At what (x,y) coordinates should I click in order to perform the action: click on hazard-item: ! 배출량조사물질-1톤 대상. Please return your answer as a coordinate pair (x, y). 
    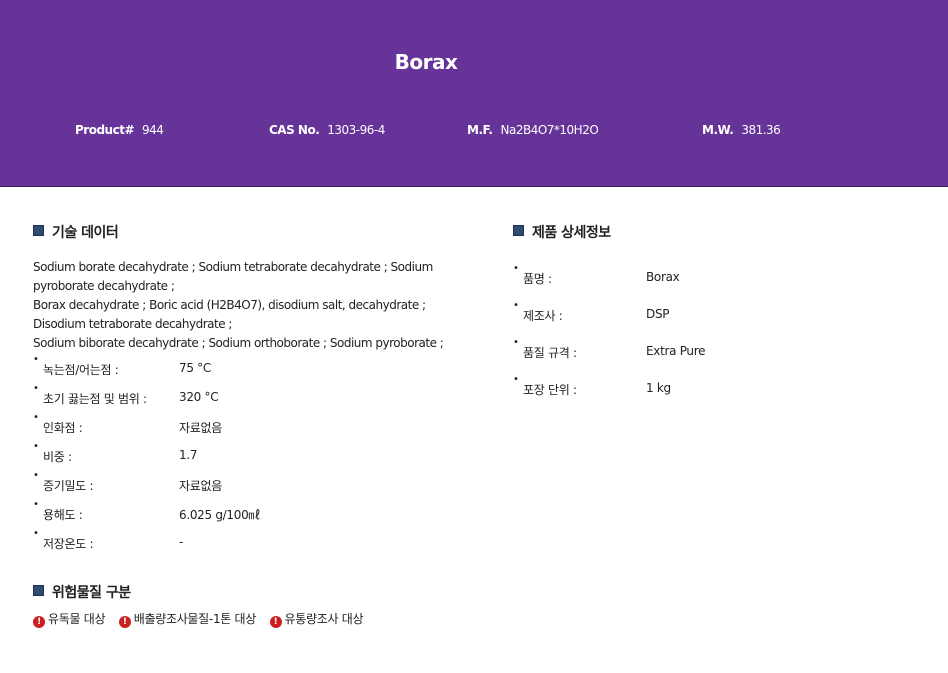
    Looking at the image, I should click on (187, 619).